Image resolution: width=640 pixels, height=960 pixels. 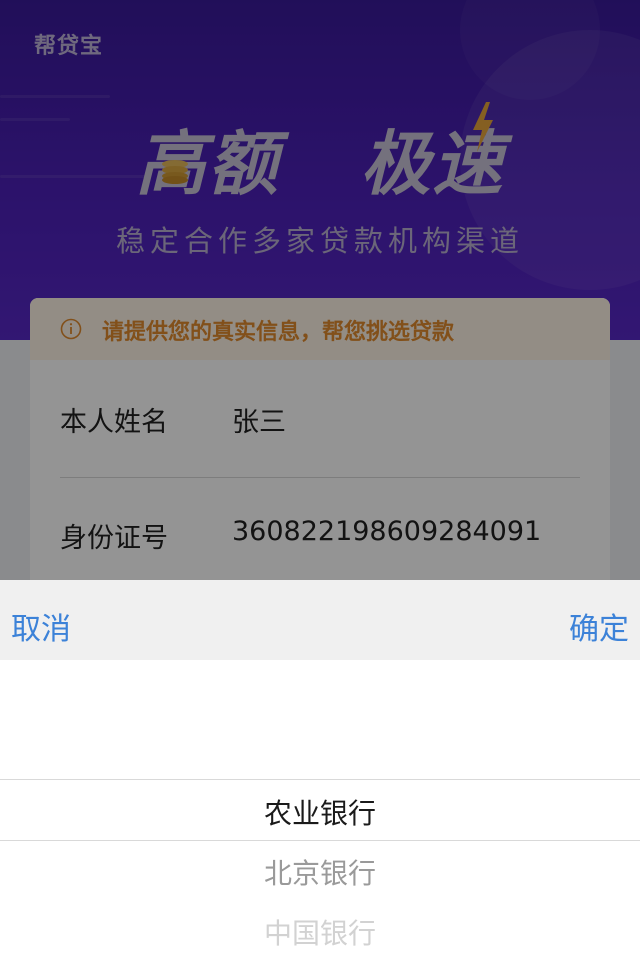 What do you see at coordinates (41, 626) in the screenshot?
I see `cancel-button: 取消` at bounding box center [41, 626].